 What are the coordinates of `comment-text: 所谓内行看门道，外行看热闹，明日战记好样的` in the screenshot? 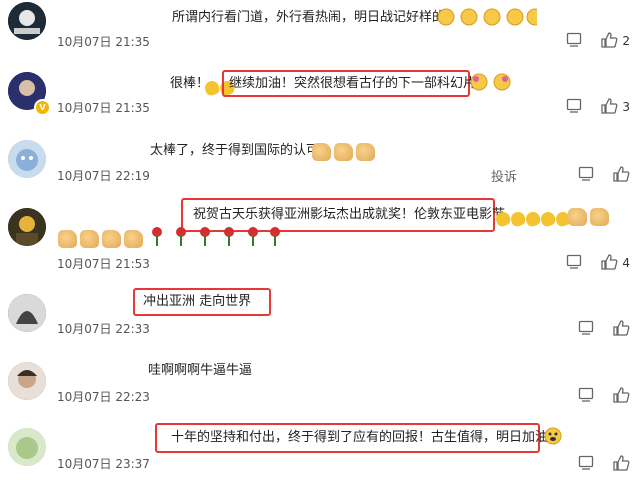 It's located at (309, 17).